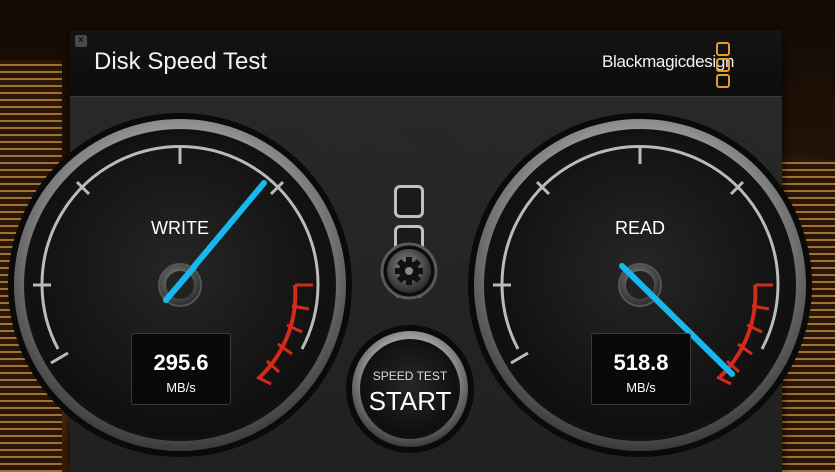 Image resolution: width=835 pixels, height=472 pixels. I want to click on write-speed-unit: MB/s, so click(181, 387).